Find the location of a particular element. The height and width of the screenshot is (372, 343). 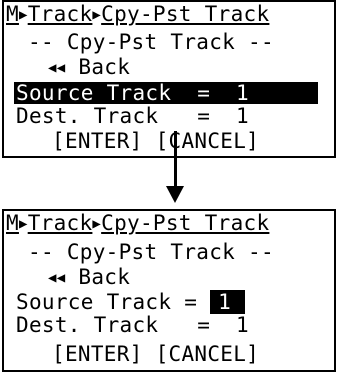

down-arrow-icon is located at coordinates (175, 194).